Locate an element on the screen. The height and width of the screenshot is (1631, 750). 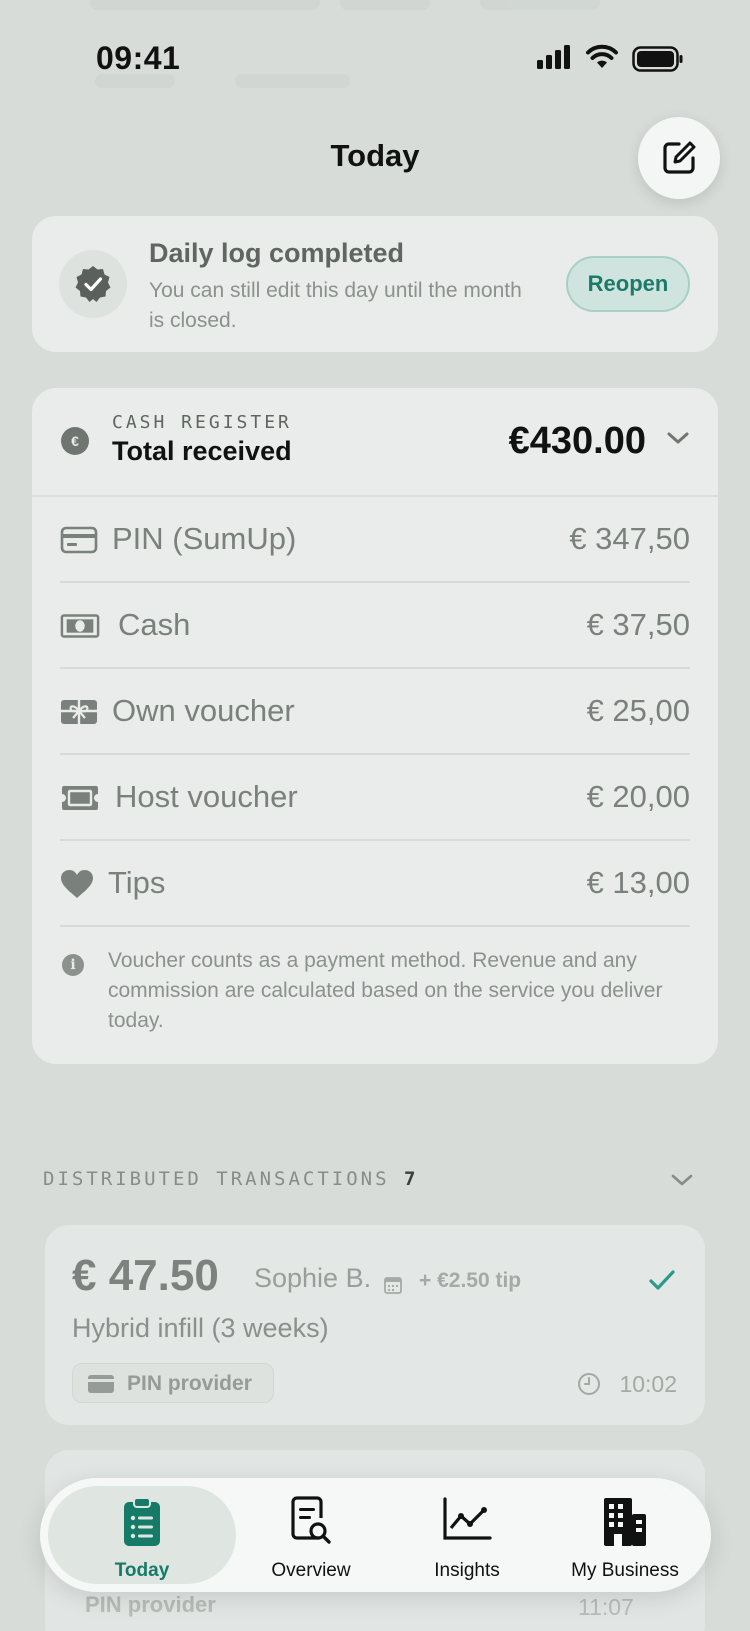
total-received-amount: €430.00 is located at coordinates (577, 441).